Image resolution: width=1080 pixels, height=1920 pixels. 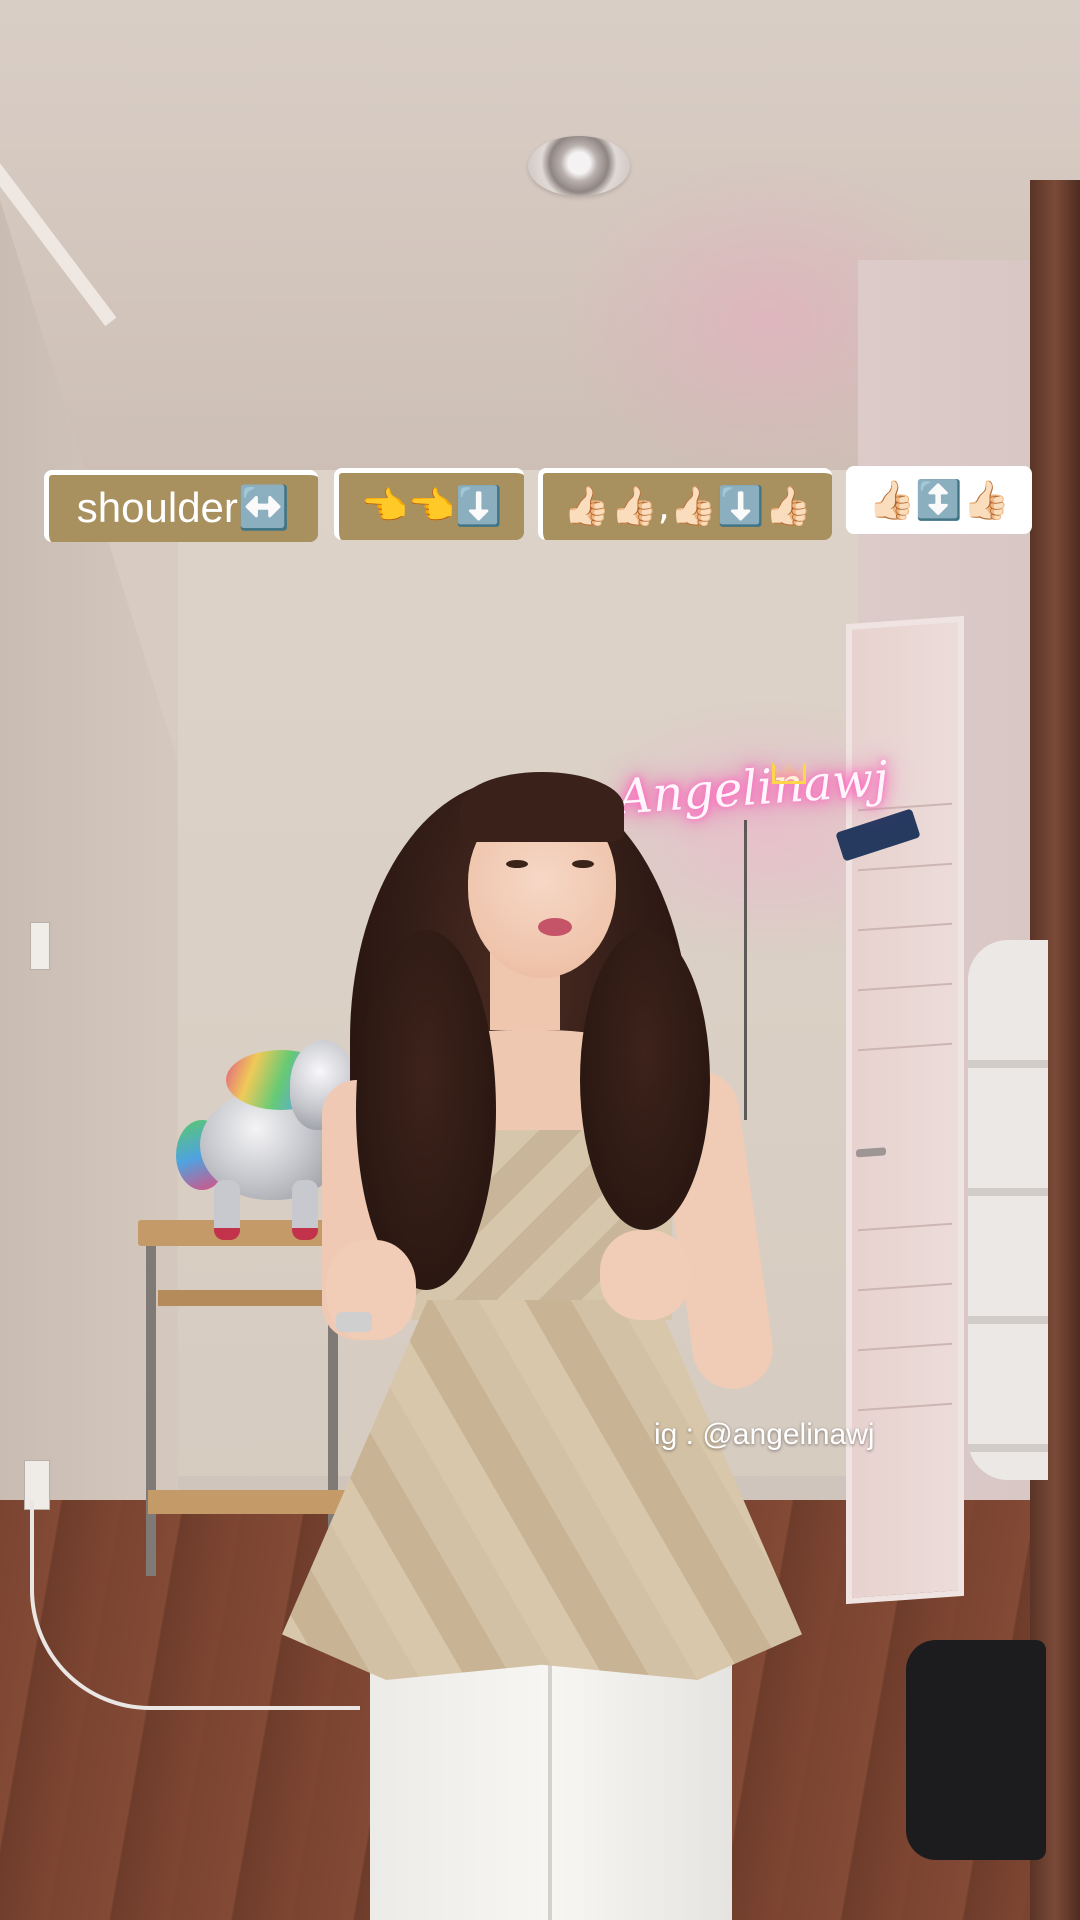 I want to click on right-eye, so click(x=583, y=864).